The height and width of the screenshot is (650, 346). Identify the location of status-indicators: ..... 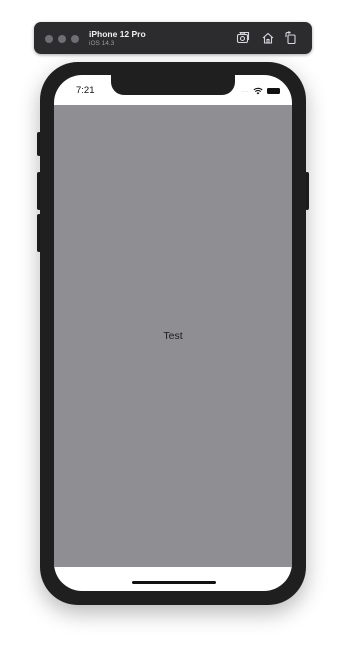
(260, 91).